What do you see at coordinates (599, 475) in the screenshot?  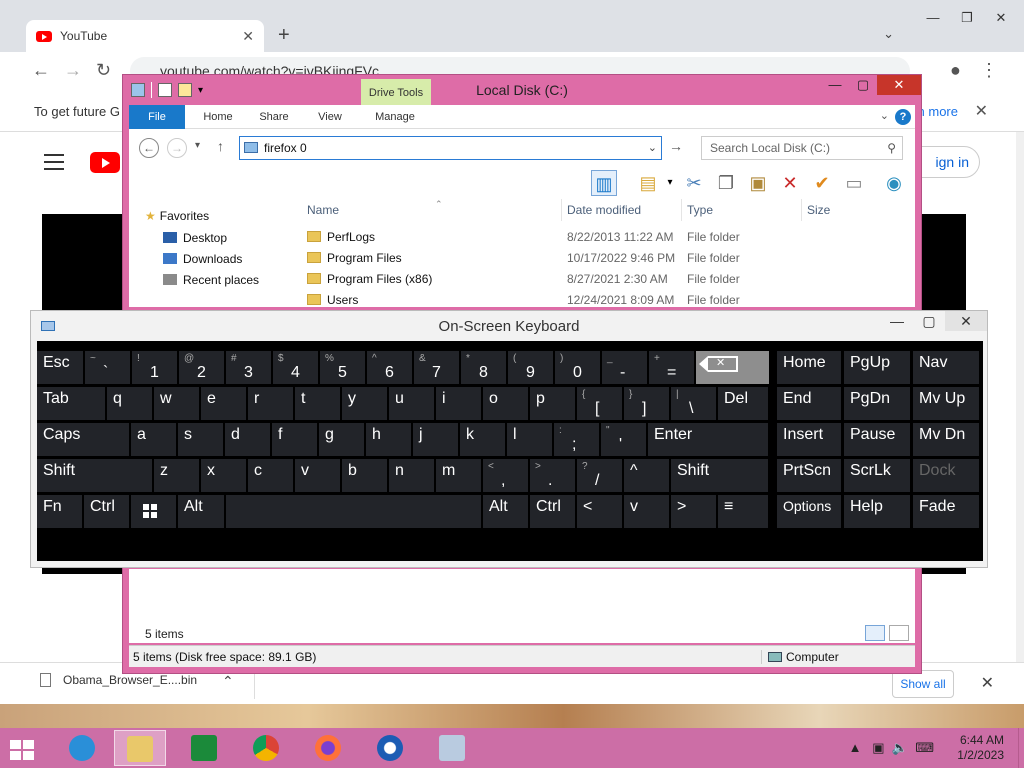 I see `key-symbol: ? /` at bounding box center [599, 475].